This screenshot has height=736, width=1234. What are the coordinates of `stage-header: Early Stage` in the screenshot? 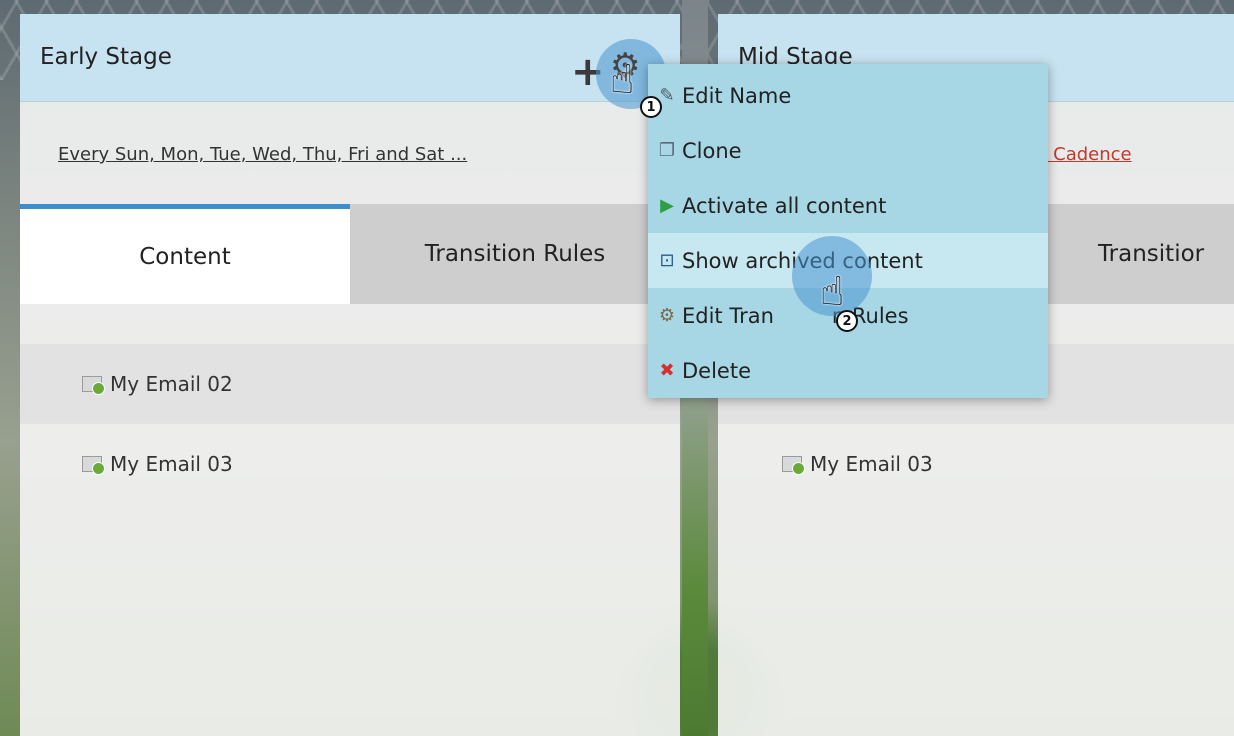 It's located at (350, 61).